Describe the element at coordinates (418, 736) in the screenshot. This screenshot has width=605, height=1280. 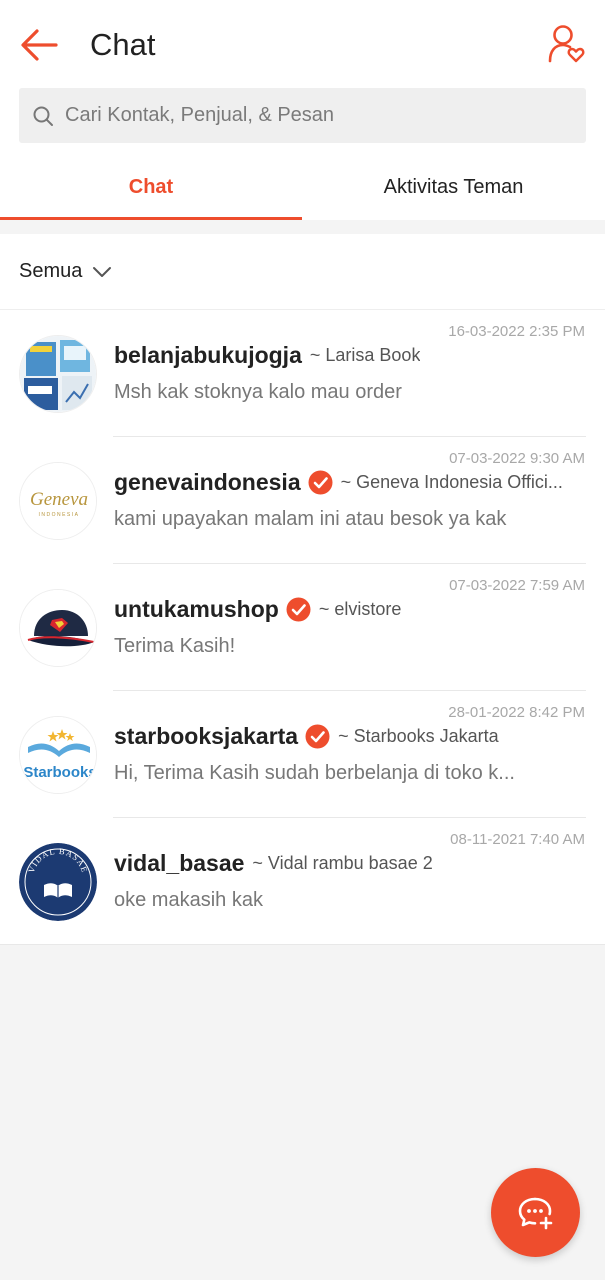
I see `chat-subtitle: ~ Starbooks Jakarta` at that location.